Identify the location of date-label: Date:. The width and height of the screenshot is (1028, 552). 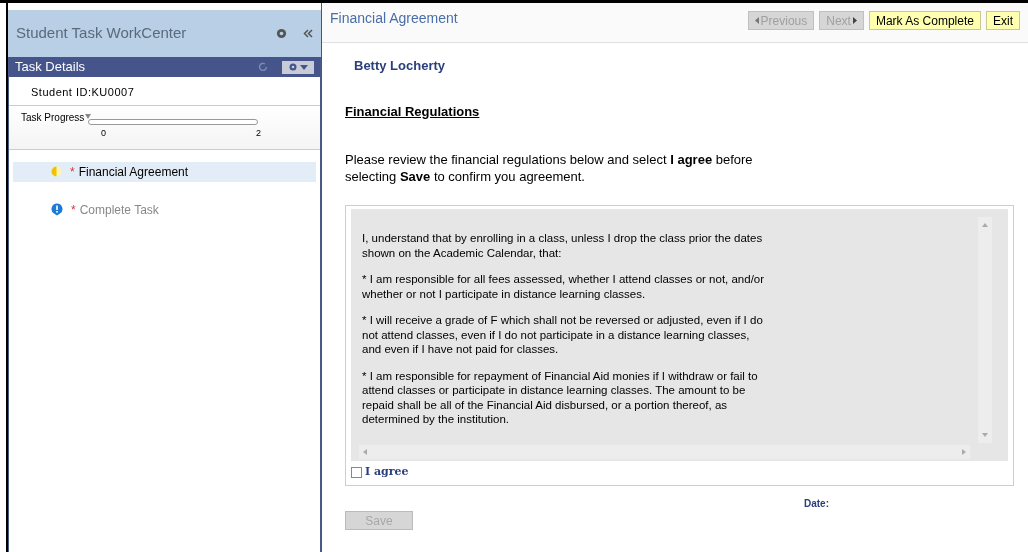
(816, 503).